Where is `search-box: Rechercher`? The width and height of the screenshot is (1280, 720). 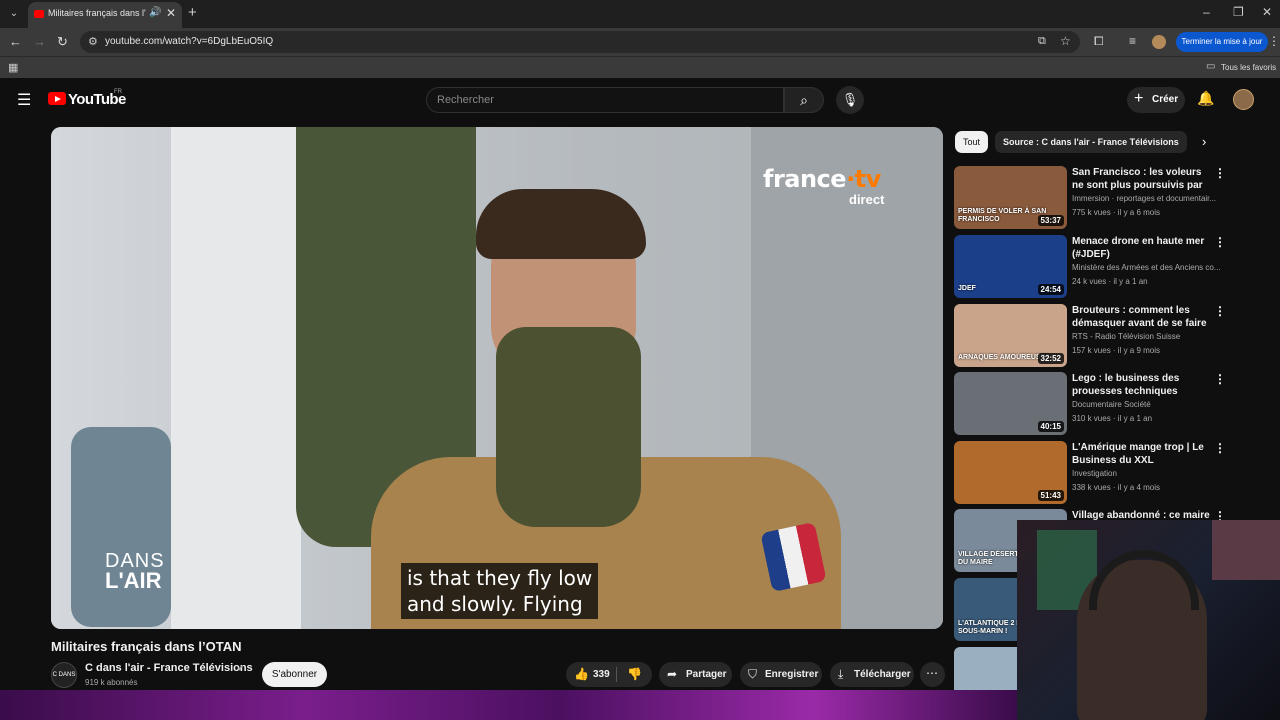 search-box: Rechercher is located at coordinates (605, 100).